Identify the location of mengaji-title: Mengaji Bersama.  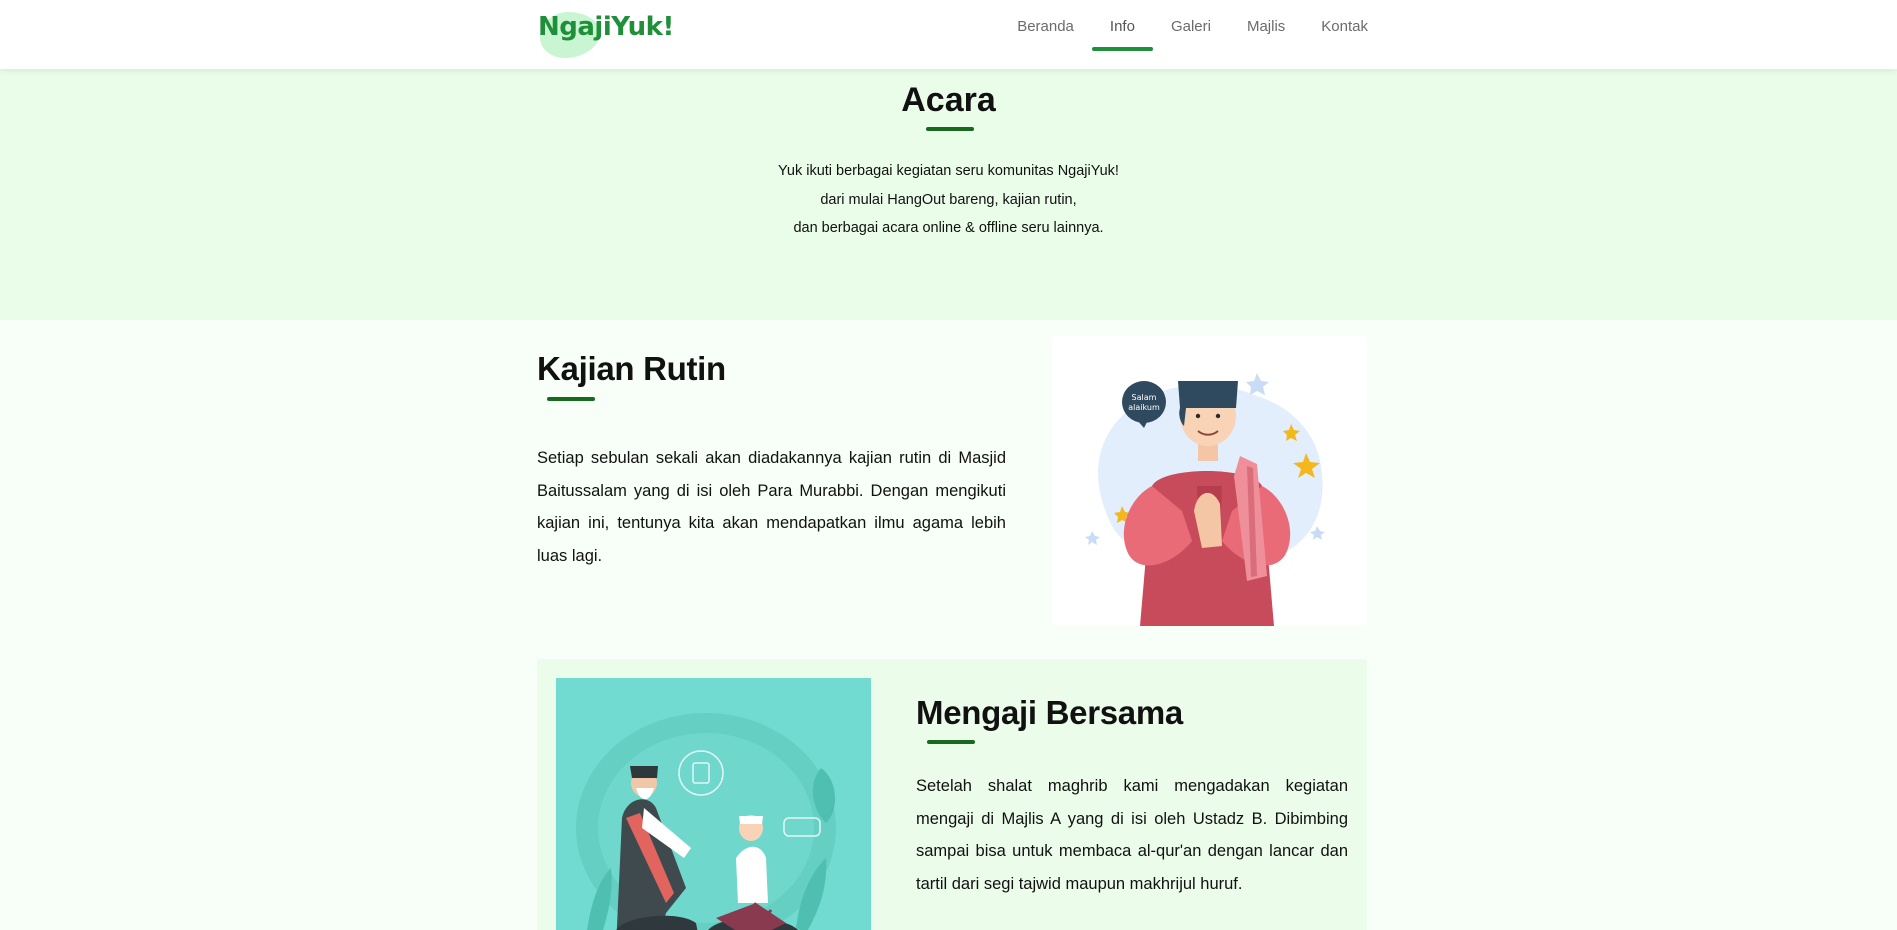
(1049, 712).